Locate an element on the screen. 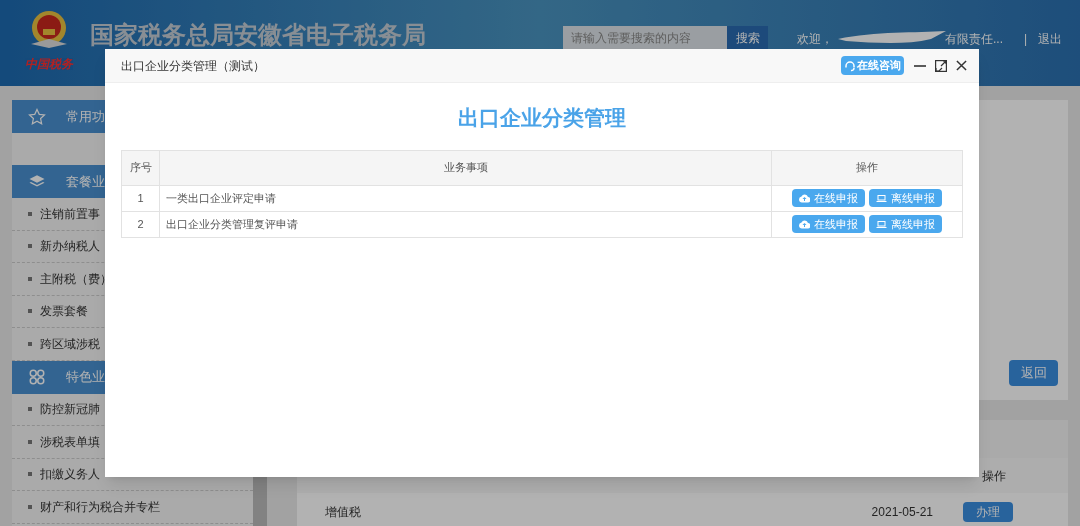  search-button: 搜索 is located at coordinates (747, 37).